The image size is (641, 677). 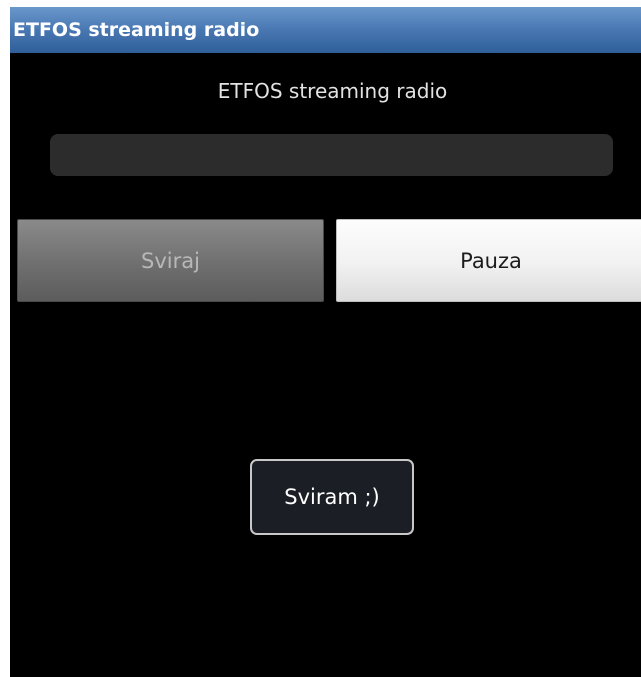 What do you see at coordinates (332, 91) in the screenshot?
I see `page-heading: ETFOS streaming radio` at bounding box center [332, 91].